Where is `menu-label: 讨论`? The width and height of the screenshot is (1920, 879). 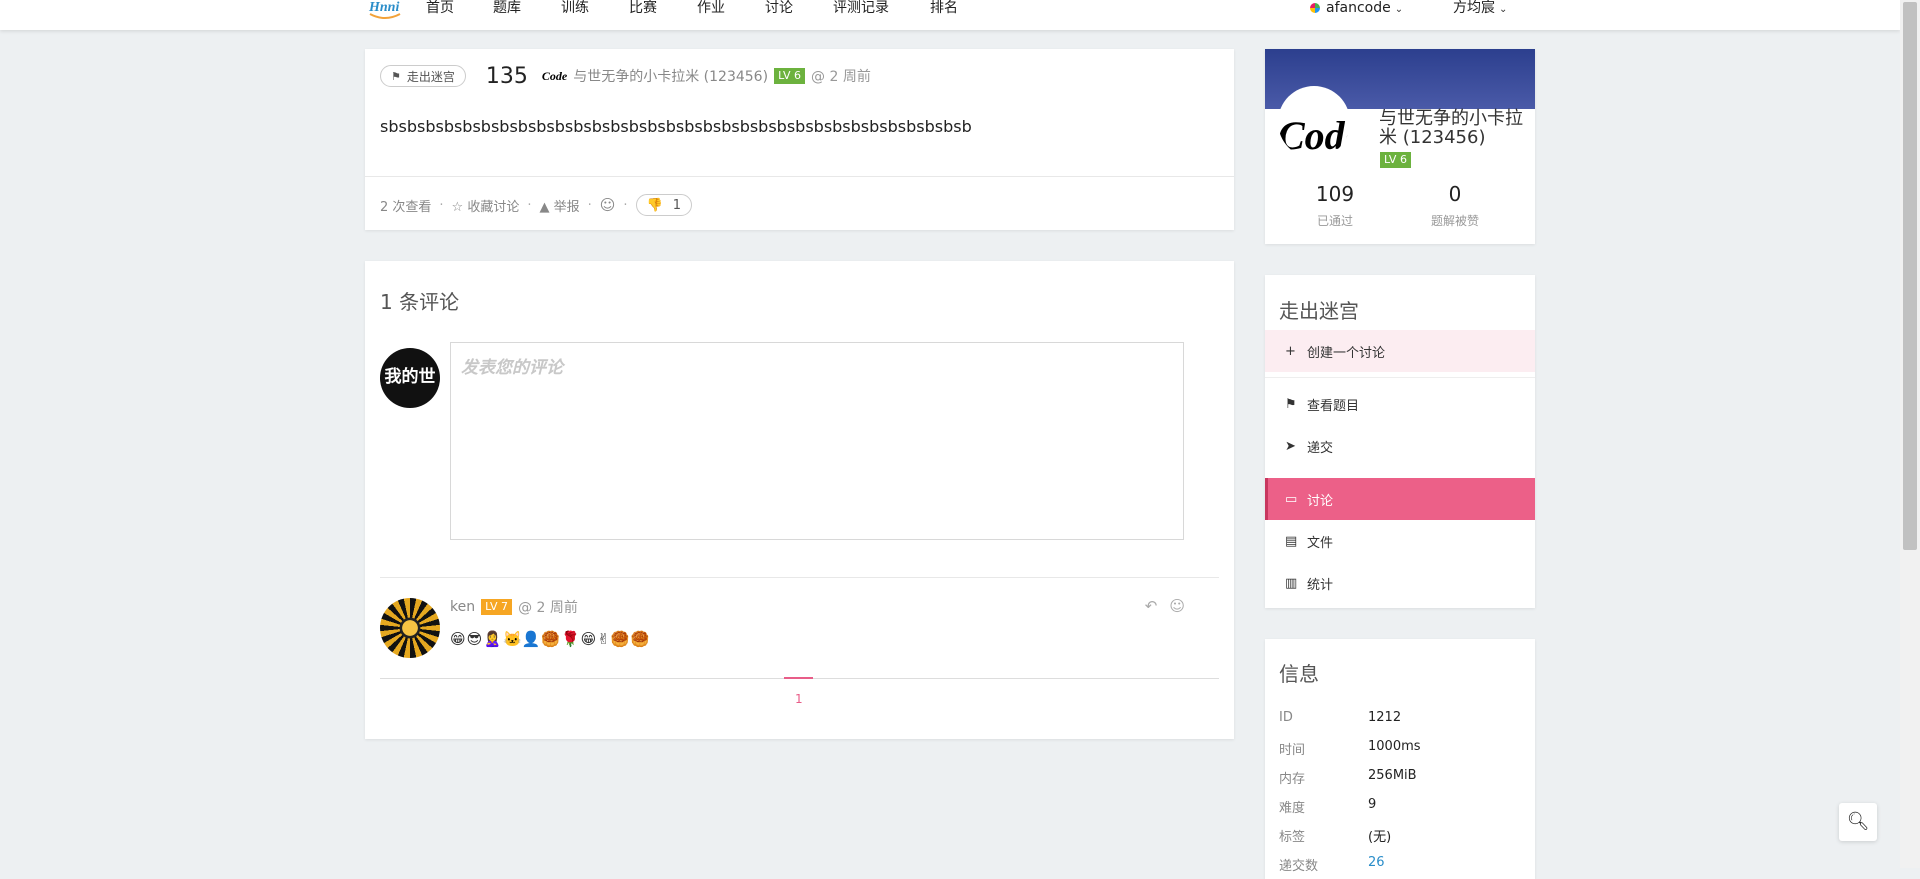 menu-label: 讨论 is located at coordinates (1320, 501).